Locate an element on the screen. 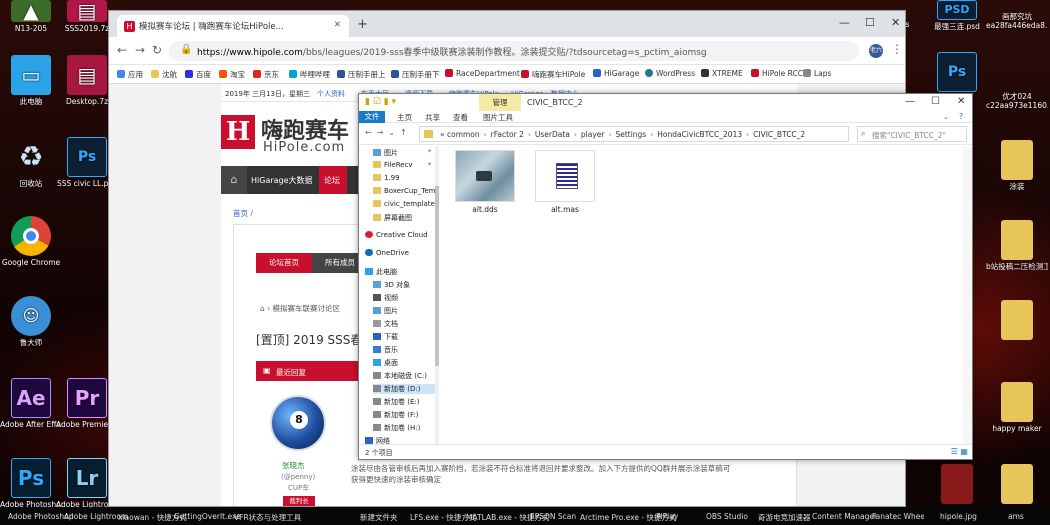  ribbon-tab-picture-tools: 图片工具 is located at coordinates (498, 117).